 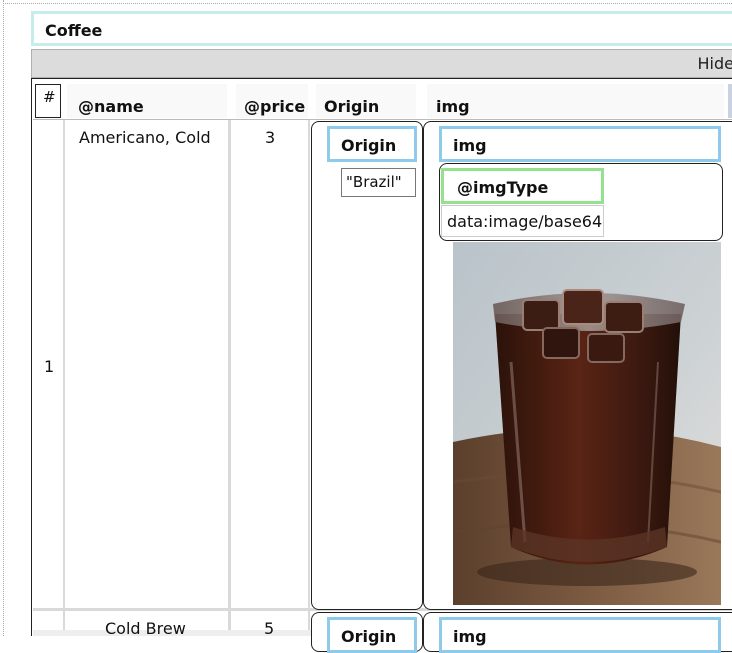 I want to click on horizontal-scroll-indicator, so click(x=730, y=101).